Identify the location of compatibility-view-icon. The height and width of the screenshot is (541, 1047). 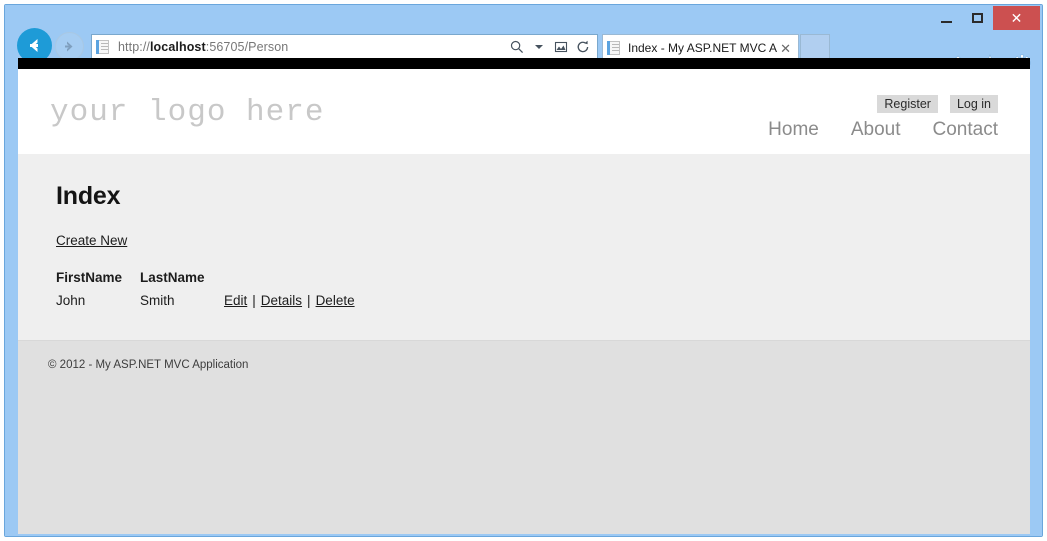
(561, 47).